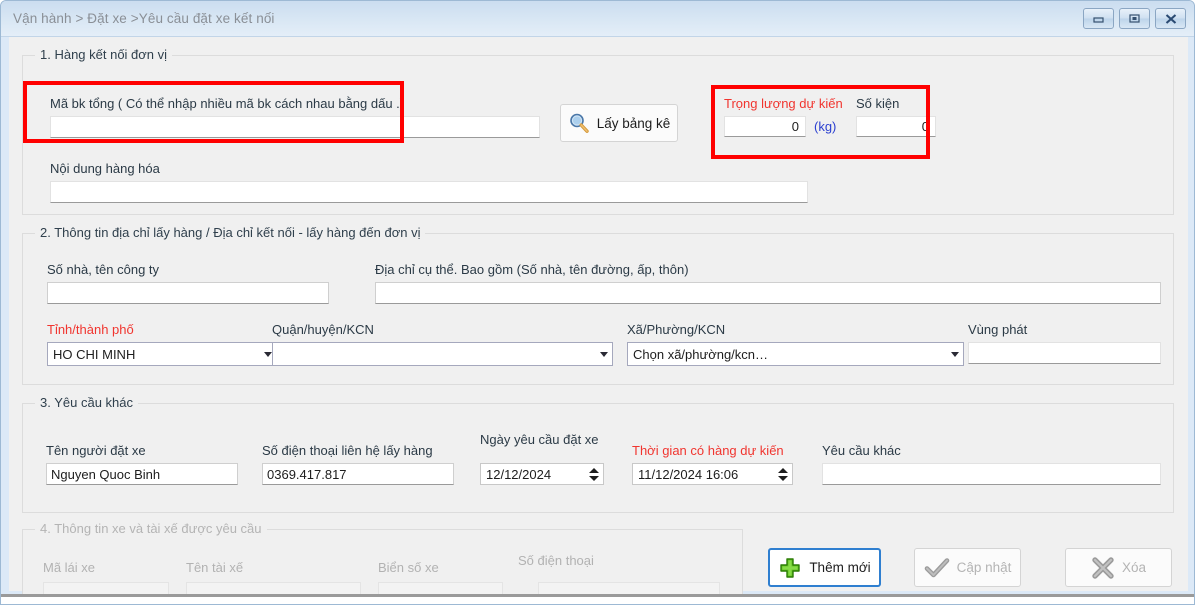 The image size is (1195, 605). What do you see at coordinates (896, 126) in the screenshot?
I see `so-kien-input` at bounding box center [896, 126].